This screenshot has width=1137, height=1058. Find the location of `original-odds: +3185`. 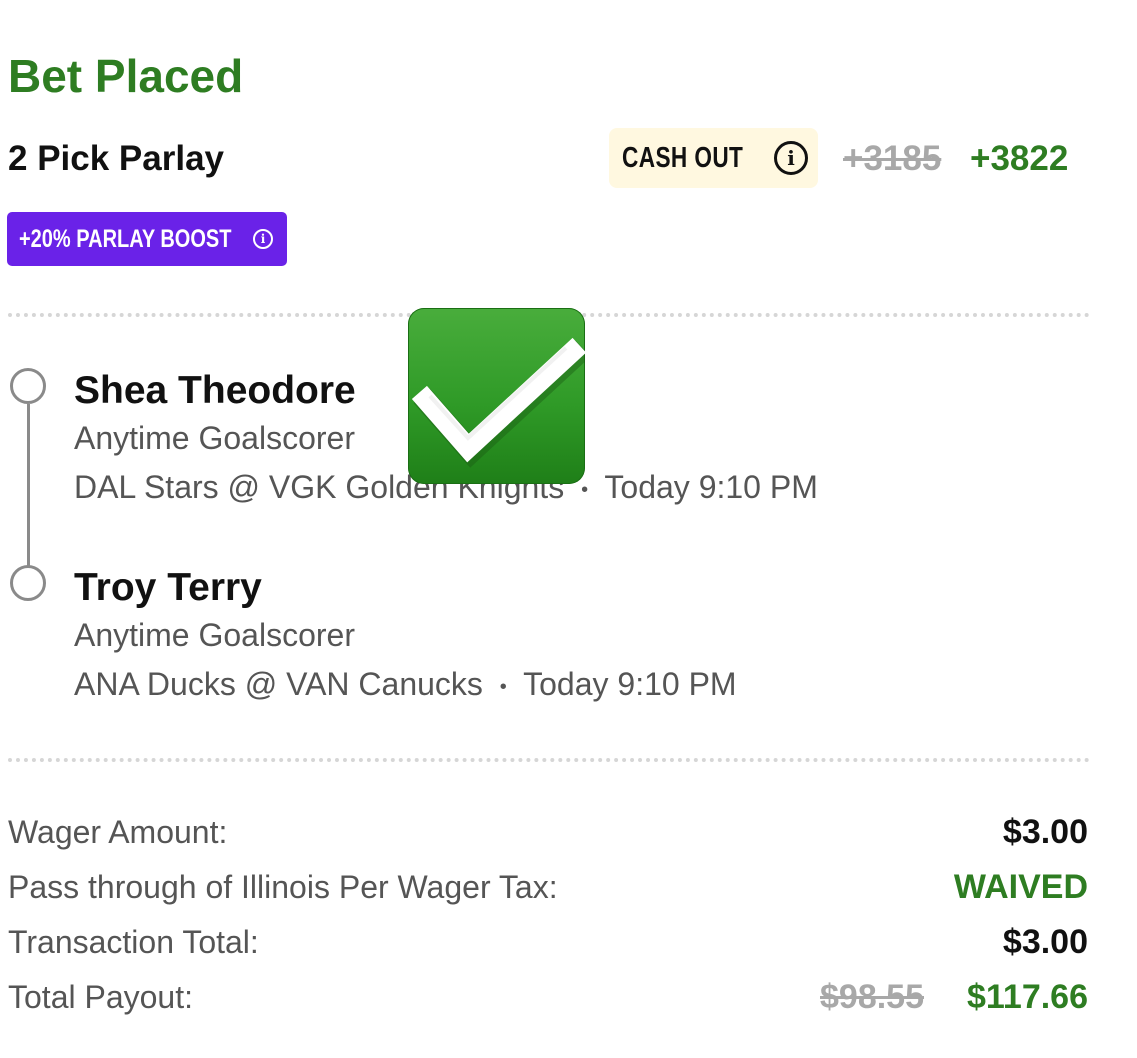

original-odds: +3185 is located at coordinates (892, 158).